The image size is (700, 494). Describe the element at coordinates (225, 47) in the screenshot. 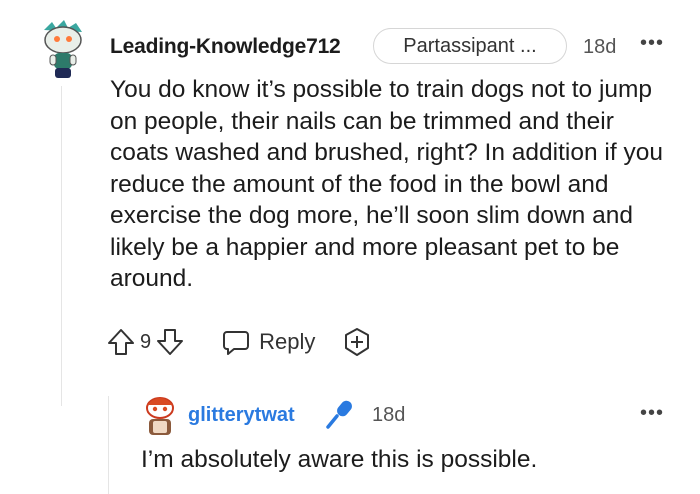

I see `comment-username: Leading-Knowledge712` at that location.